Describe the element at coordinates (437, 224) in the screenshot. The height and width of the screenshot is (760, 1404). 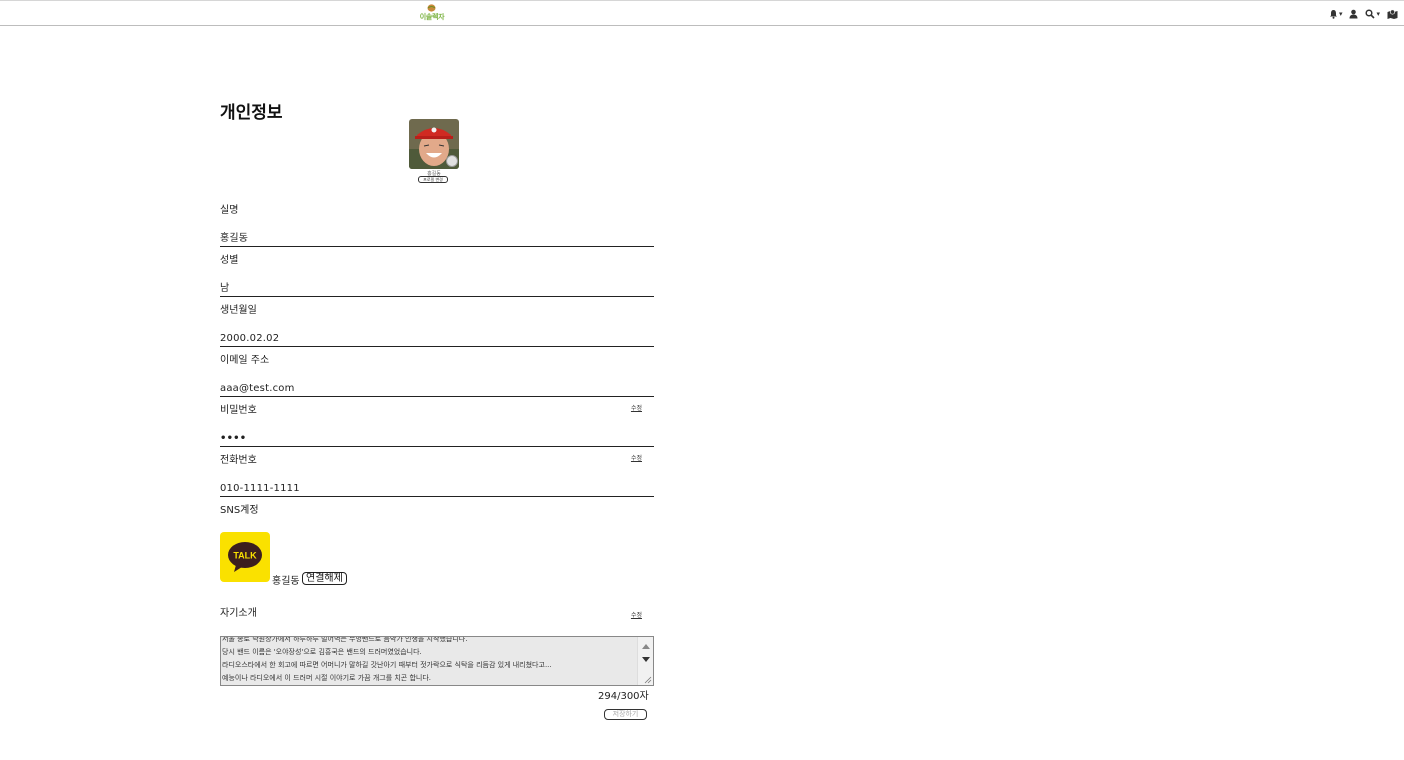
I see `field-name: 실명 홍길동` at that location.